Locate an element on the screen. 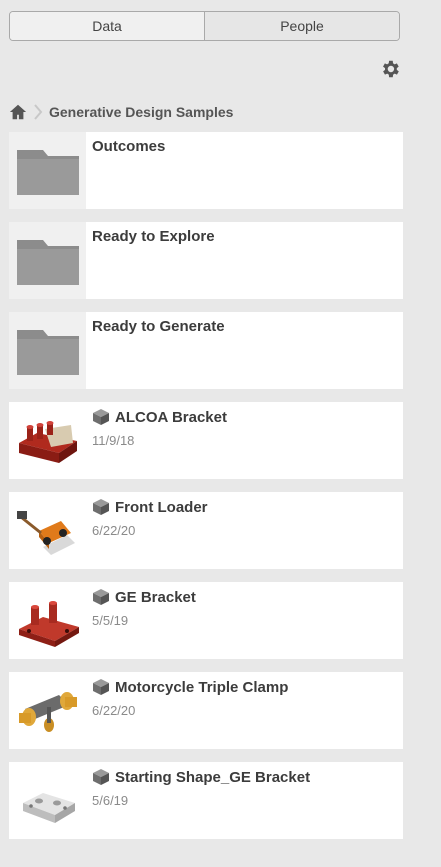  design-name: Starting Shape_GE Bracket is located at coordinates (201, 777).